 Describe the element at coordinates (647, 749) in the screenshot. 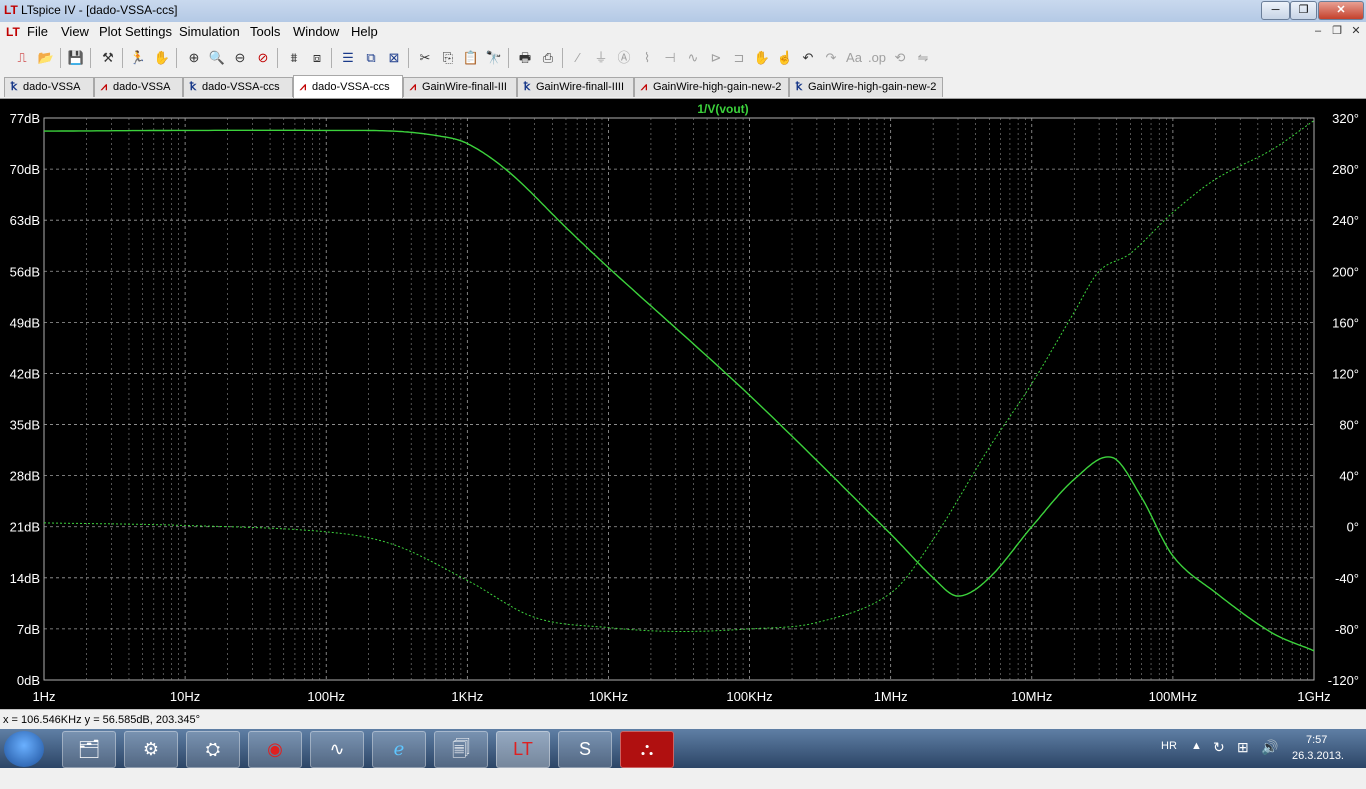

I see `pdf-icon: ⛬` at that location.